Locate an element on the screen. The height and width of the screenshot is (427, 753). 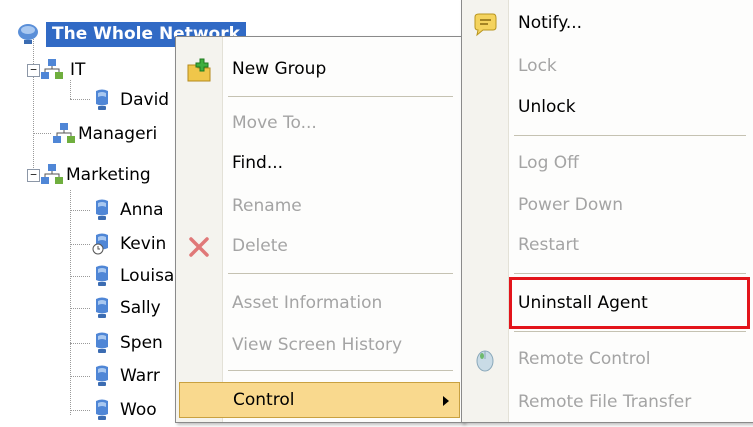
menu-item-label: Power Down is located at coordinates (570, 205).